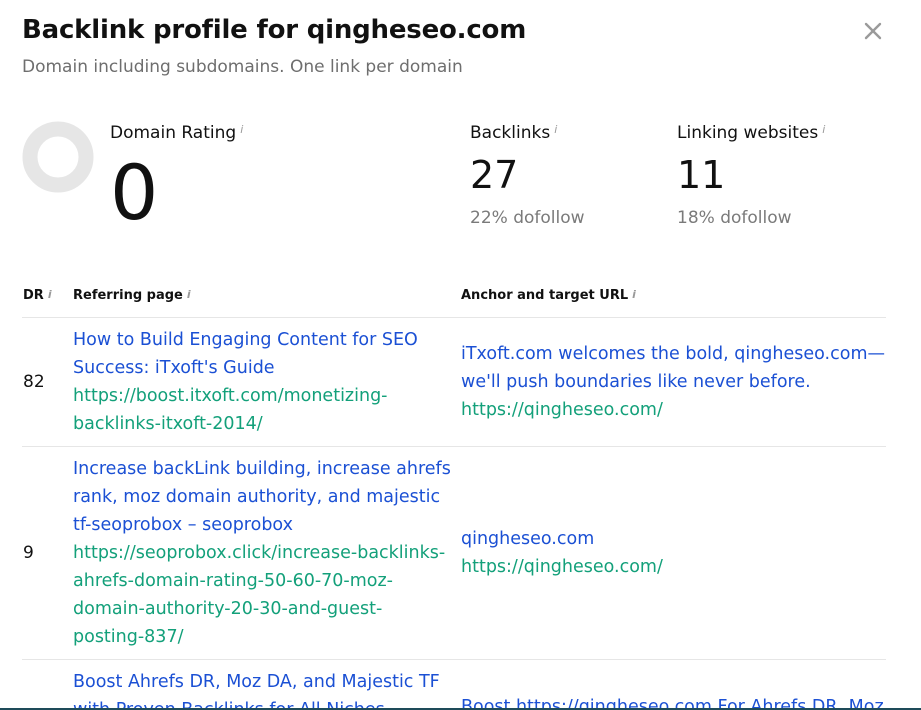  Describe the element at coordinates (245, 368) in the screenshot. I see `referring-page-title-line: Success: iTxoft's Guide` at that location.